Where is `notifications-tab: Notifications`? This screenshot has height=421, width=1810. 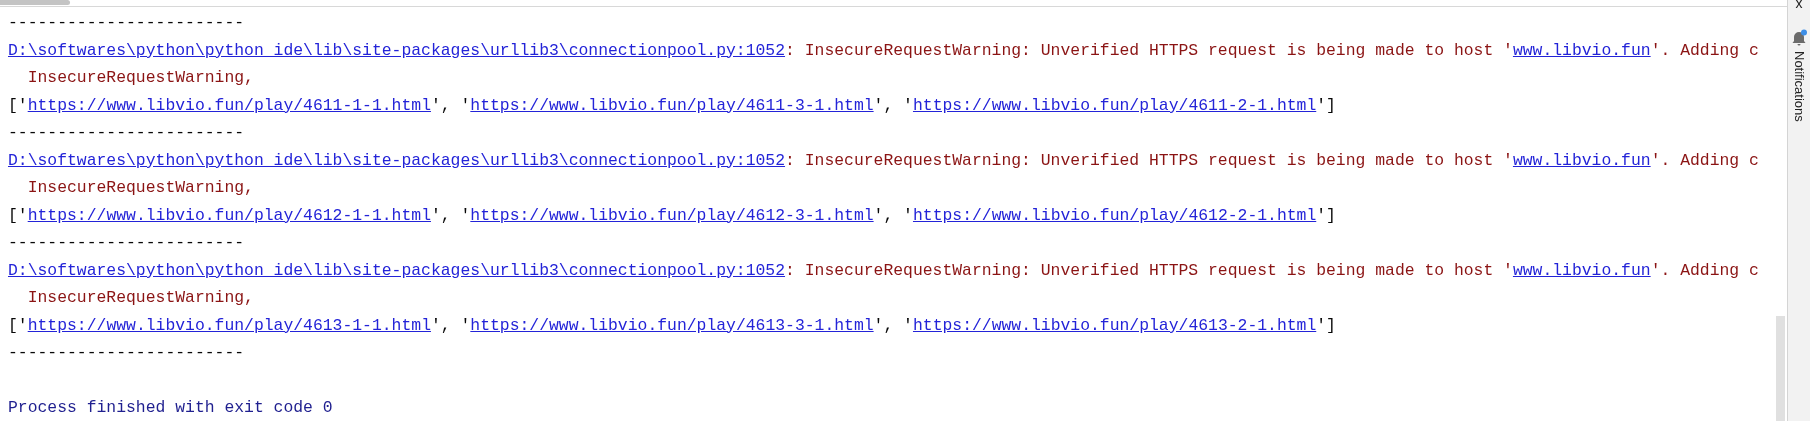 notifications-tab: Notifications is located at coordinates (1799, 86).